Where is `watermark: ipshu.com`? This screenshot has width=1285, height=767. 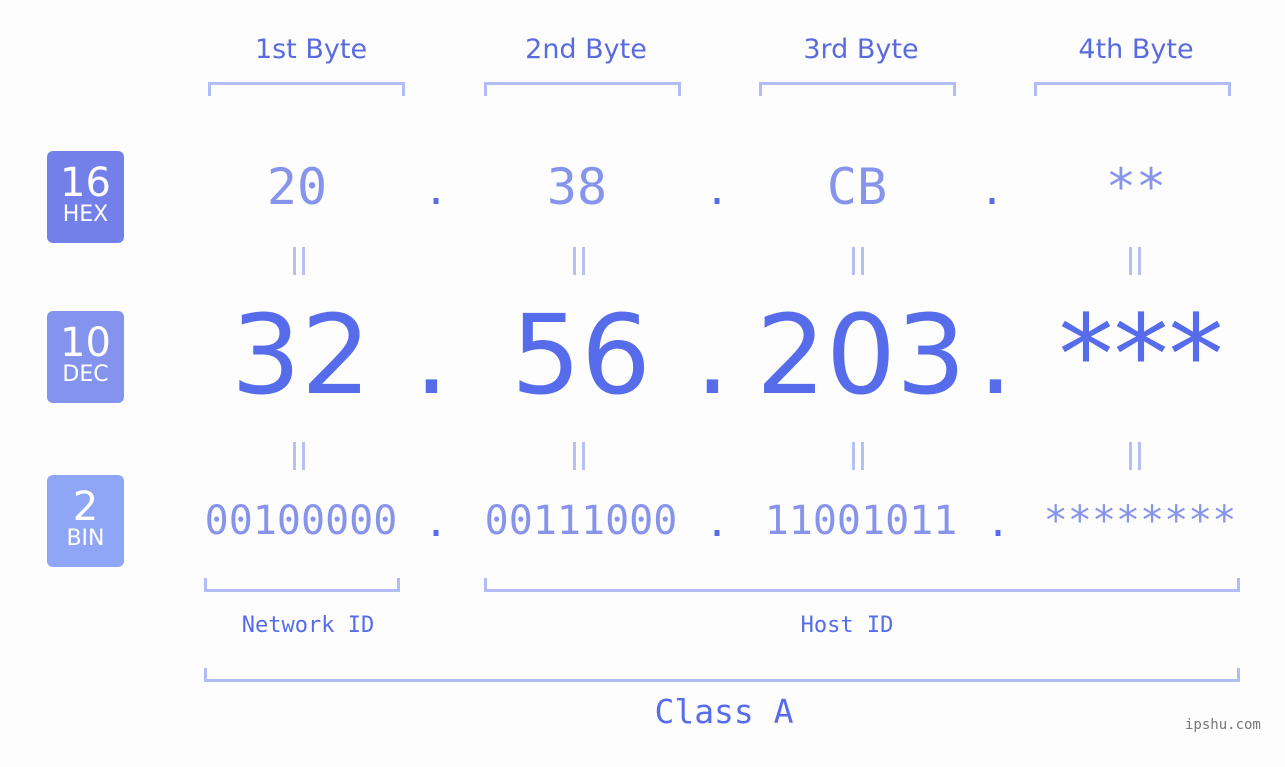
watermark: ipshu.com is located at coordinates (1223, 725).